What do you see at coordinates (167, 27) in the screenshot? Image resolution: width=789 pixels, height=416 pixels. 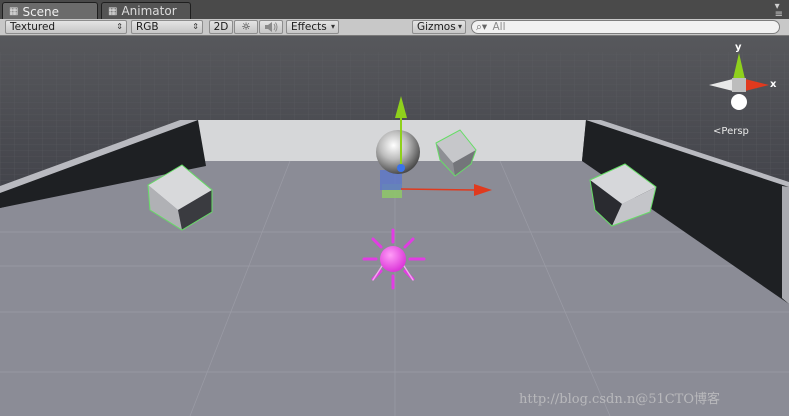 I see `channel-dropdown: RGB ⇕` at bounding box center [167, 27].